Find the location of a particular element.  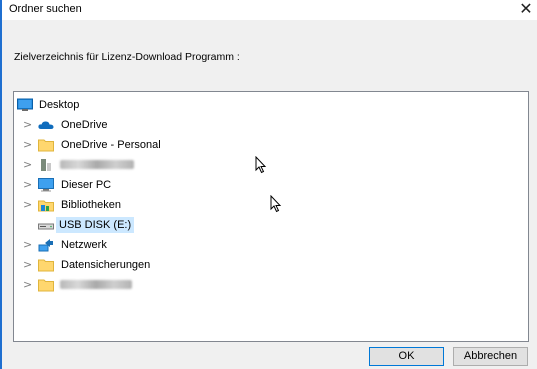

window-title: Ordner suchen is located at coordinates (45, 9).